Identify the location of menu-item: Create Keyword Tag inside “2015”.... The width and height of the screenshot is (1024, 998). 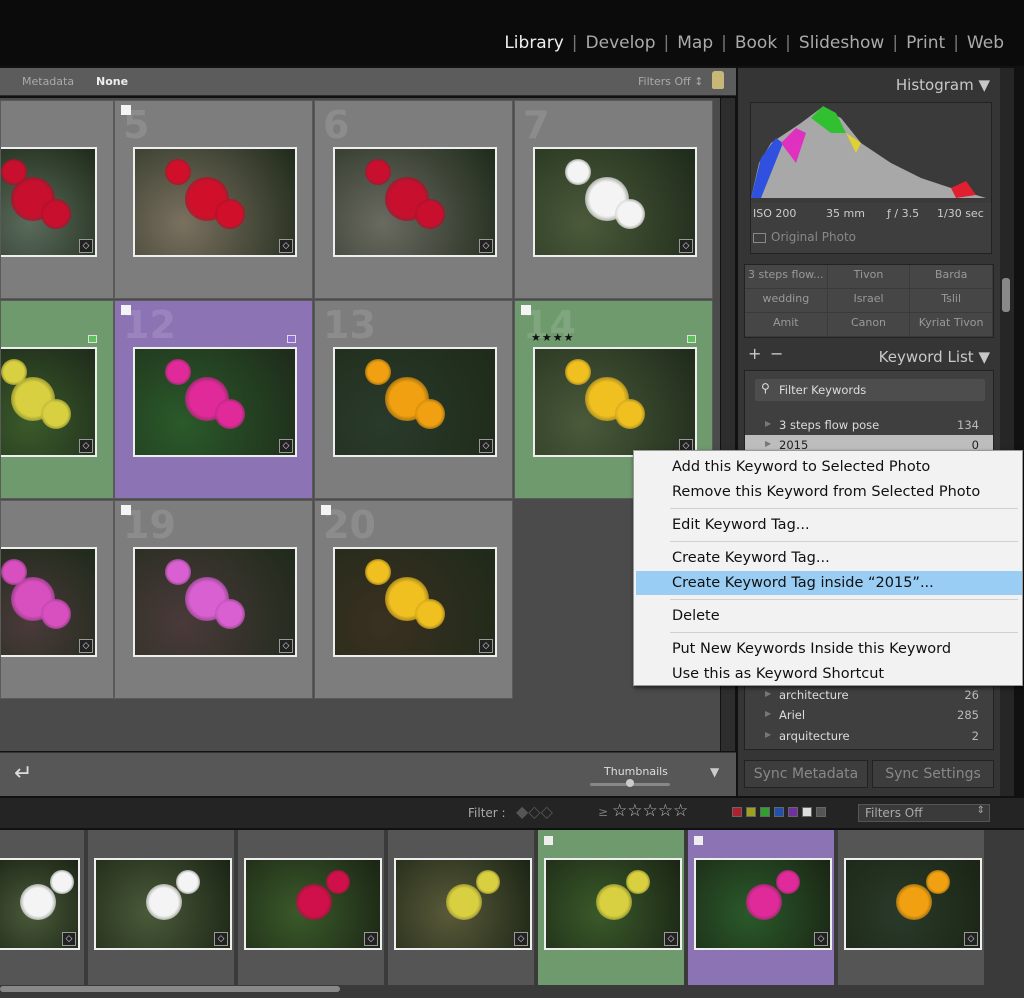
(829, 583).